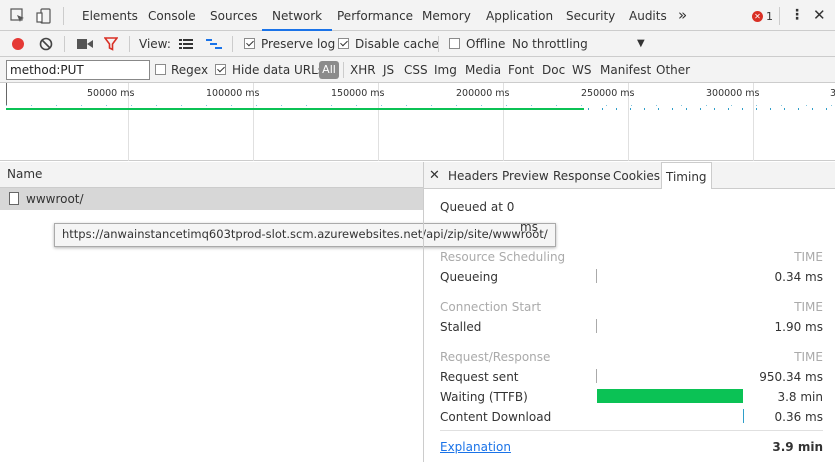 The image size is (835, 462). Describe the element at coordinates (249, 43) in the screenshot. I see `preserve-log-checkbox` at that location.